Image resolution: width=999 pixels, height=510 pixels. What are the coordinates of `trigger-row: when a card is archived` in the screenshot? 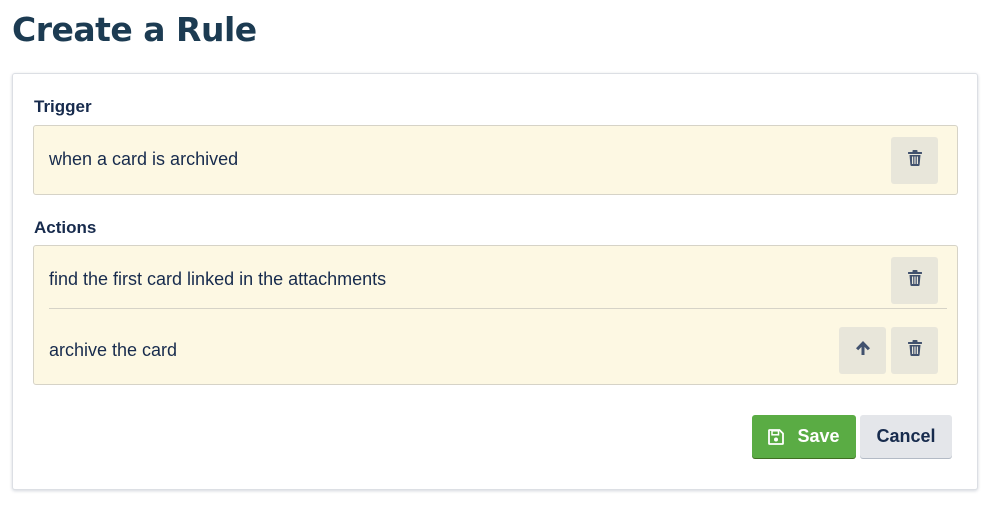 It's located at (495, 160).